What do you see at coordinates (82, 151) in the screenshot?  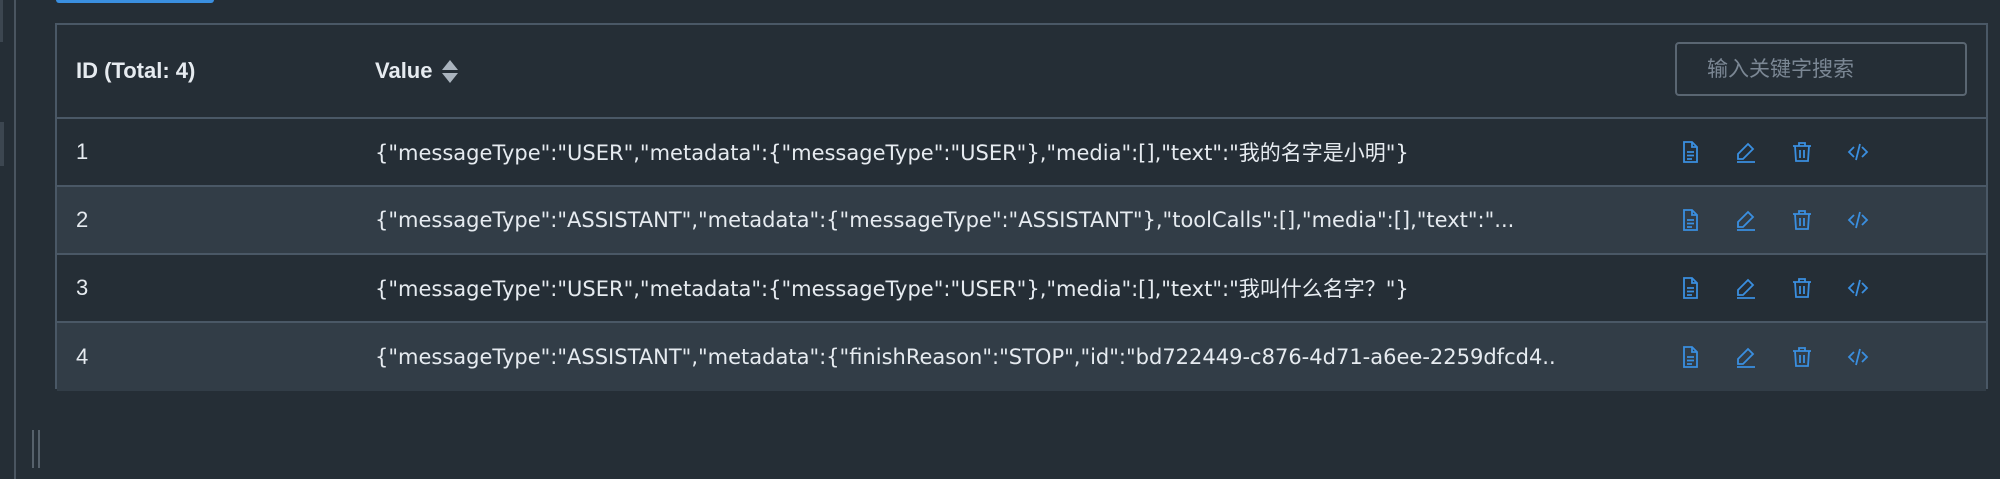 I see `row-id: 1` at bounding box center [82, 151].